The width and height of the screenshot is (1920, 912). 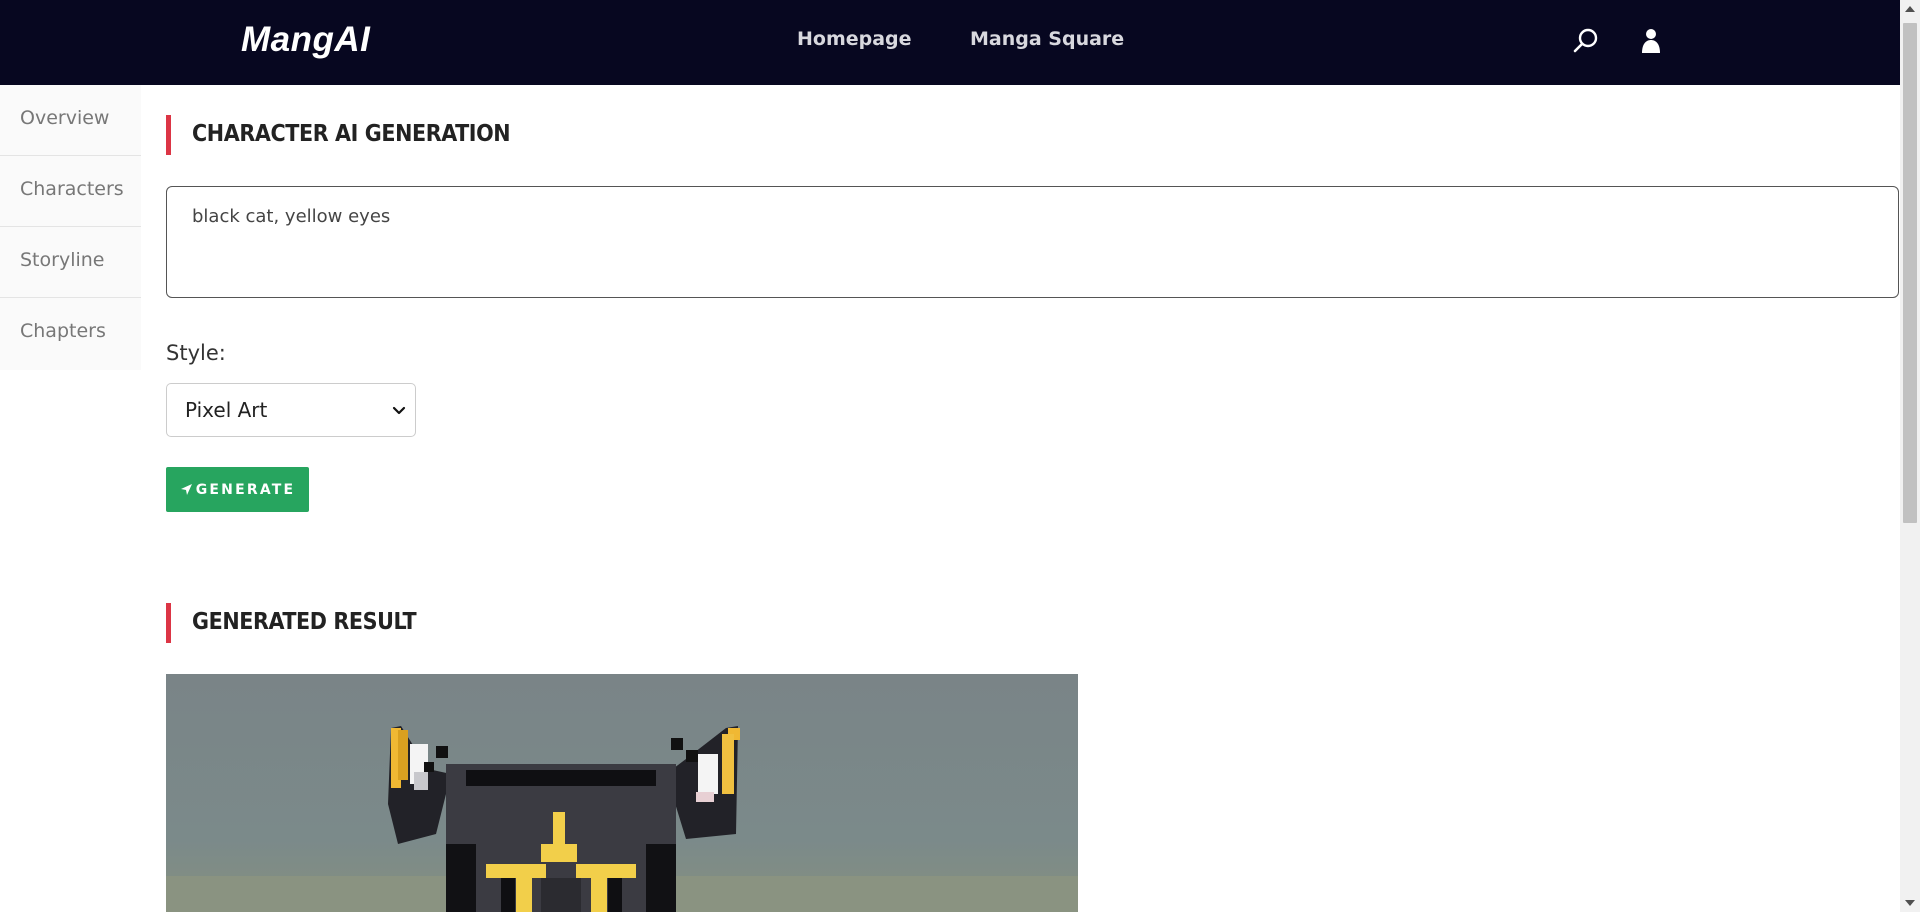 I want to click on pixel-cat-image, so click(x=622, y=793).